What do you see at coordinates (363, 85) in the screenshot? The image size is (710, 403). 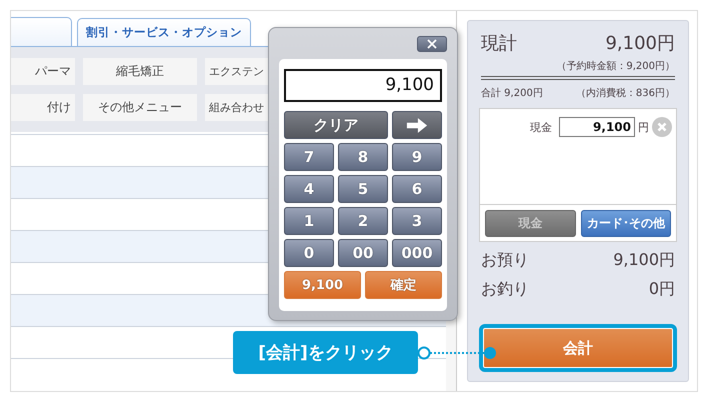 I see `calculator-display: 9,100` at bounding box center [363, 85].